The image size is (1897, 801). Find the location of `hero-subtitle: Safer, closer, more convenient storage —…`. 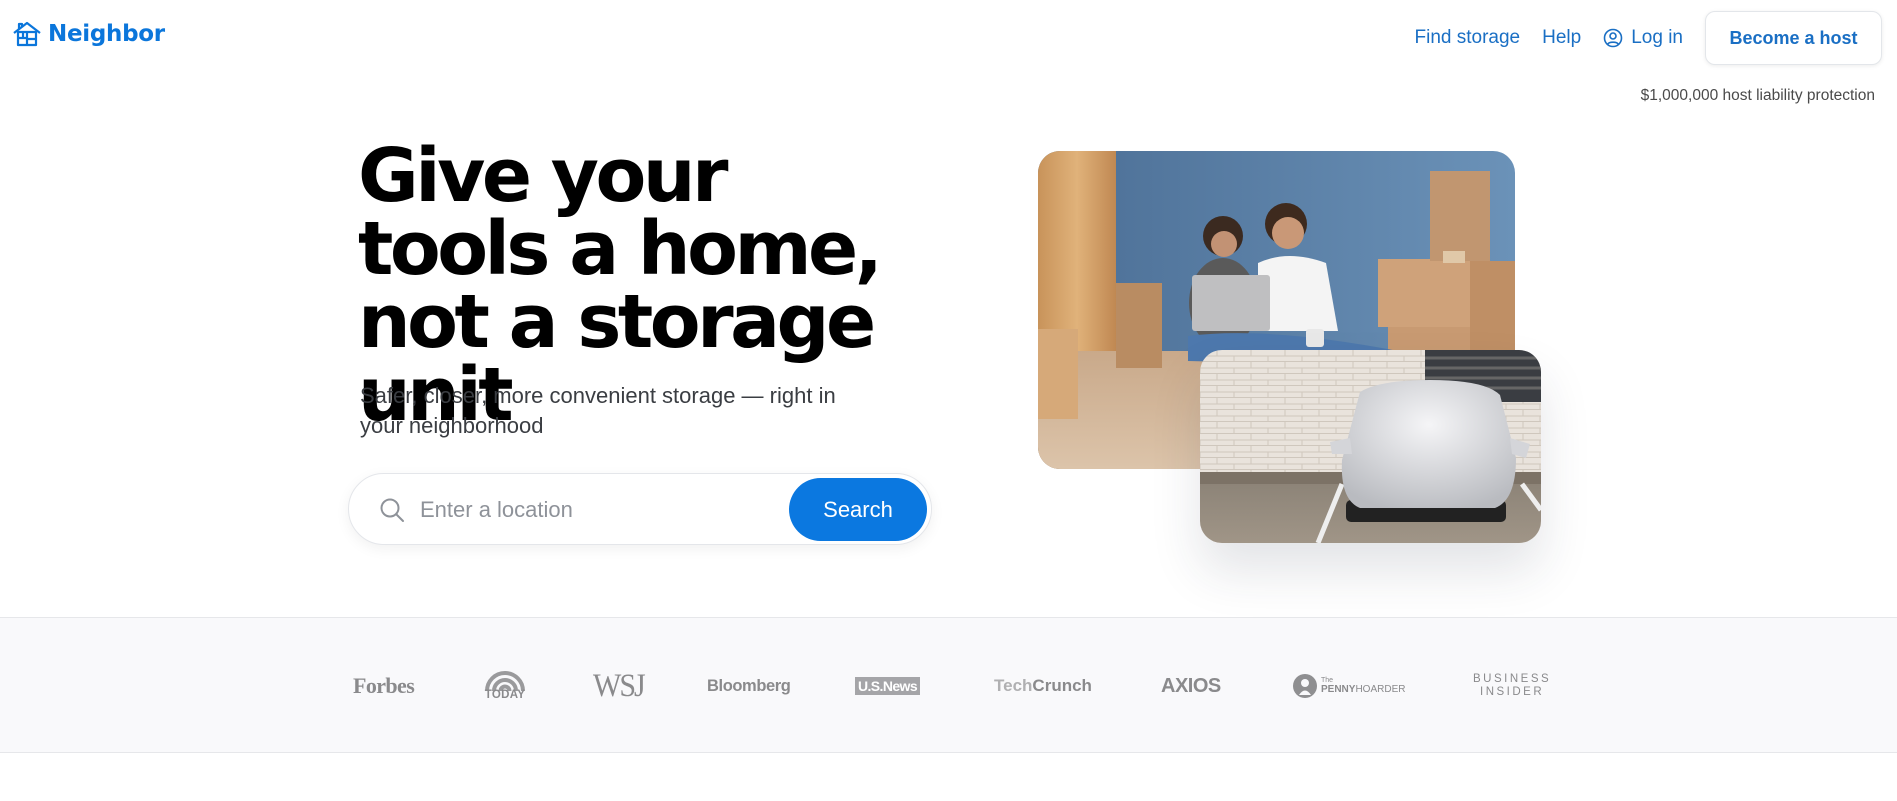

hero-subtitle: Safer, closer, more convenient storage —… is located at coordinates (598, 410).